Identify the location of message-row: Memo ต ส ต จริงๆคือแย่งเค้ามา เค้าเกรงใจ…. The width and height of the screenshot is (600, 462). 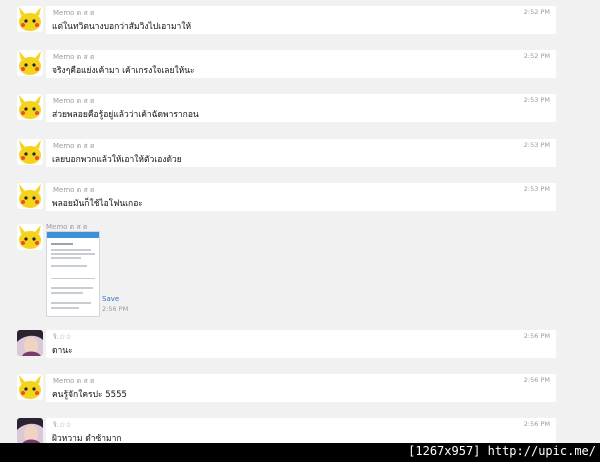
(300, 65).